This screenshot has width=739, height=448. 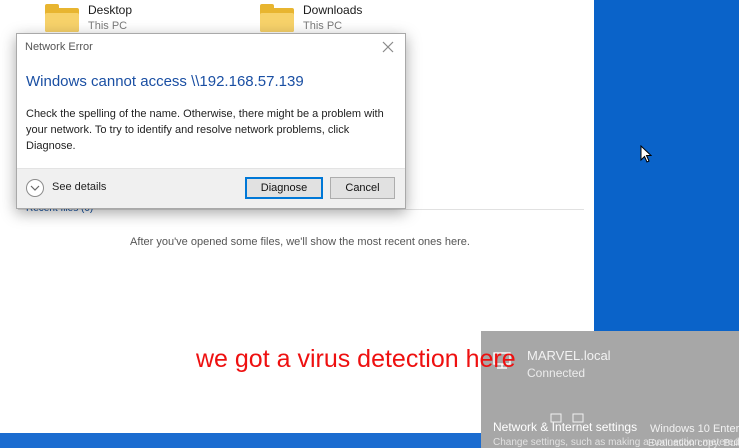 I want to click on cancel-button: Cancel, so click(x=362, y=188).